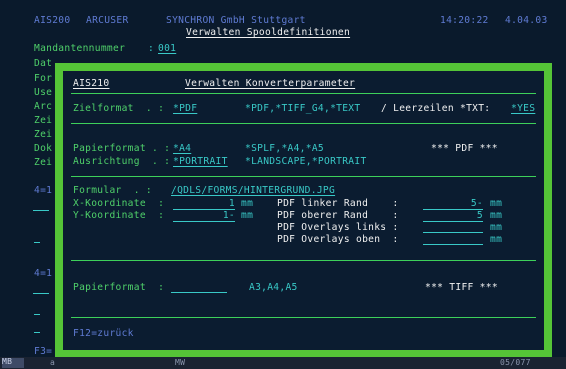 The image size is (566, 369). I want to click on formular-label: Formular . :, so click(112, 190).